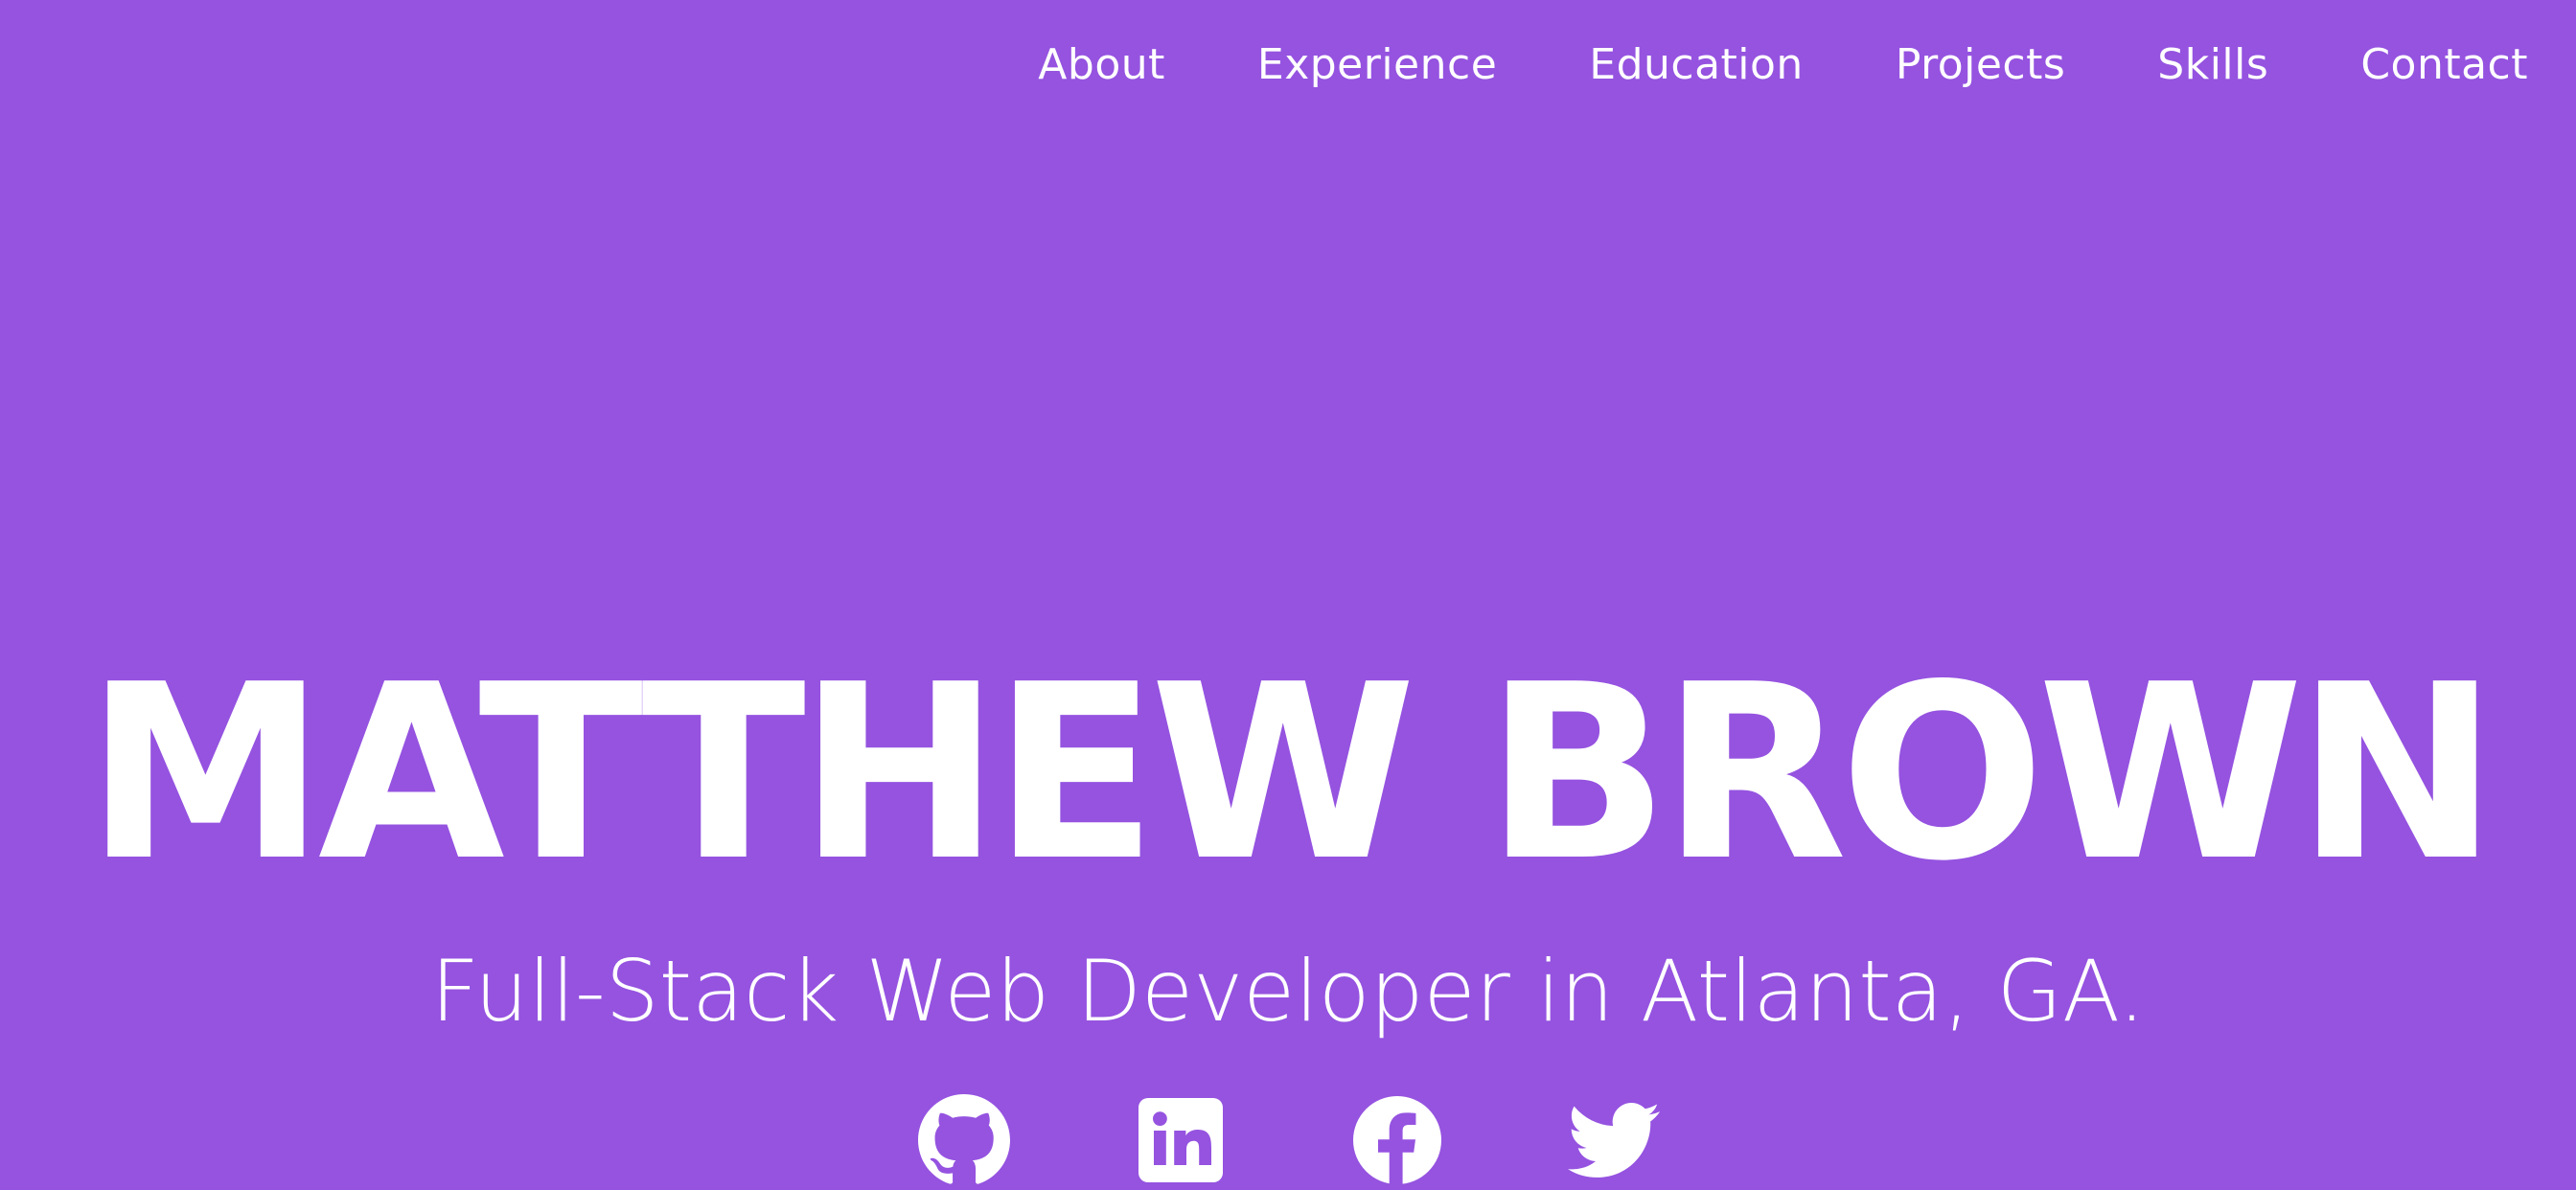  Describe the element at coordinates (1288, 991) in the screenshot. I see `hero-subtitle: Full-Stack Web Developer in Atlanta, GA.` at that location.